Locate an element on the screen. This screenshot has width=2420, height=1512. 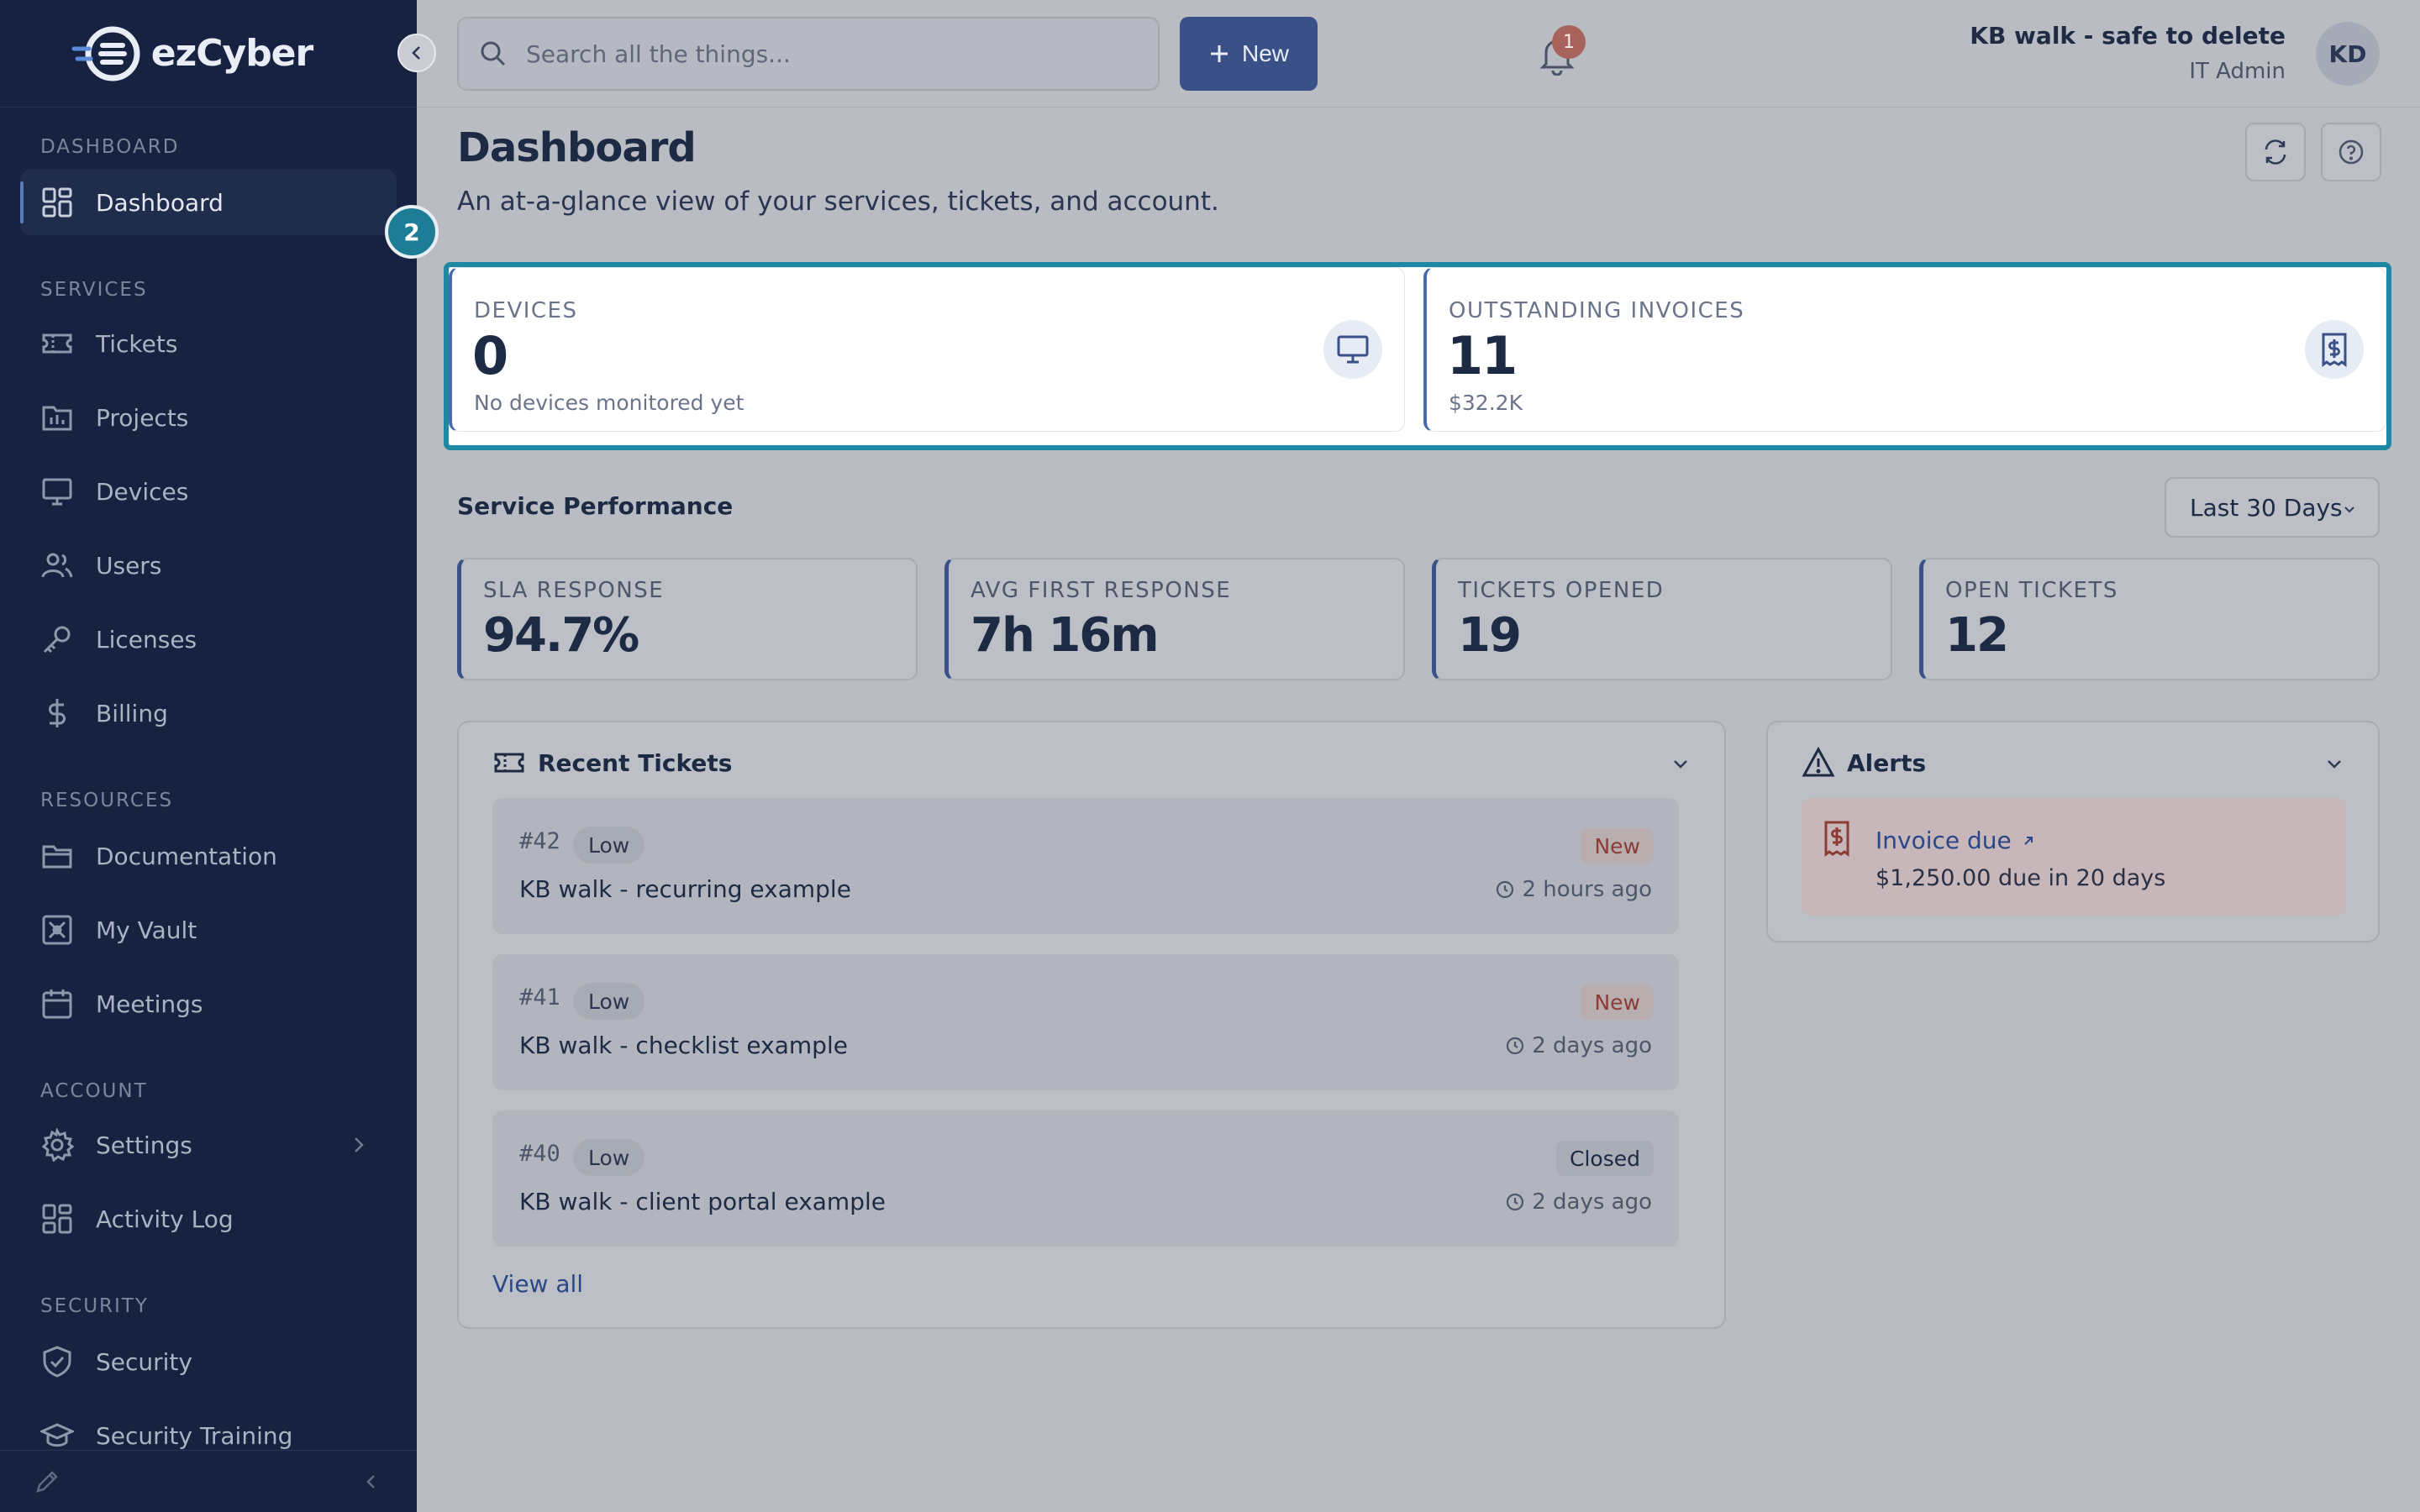
alert-item: Invoice due $1,250.00 due in 20 days is located at coordinates (2074, 857).